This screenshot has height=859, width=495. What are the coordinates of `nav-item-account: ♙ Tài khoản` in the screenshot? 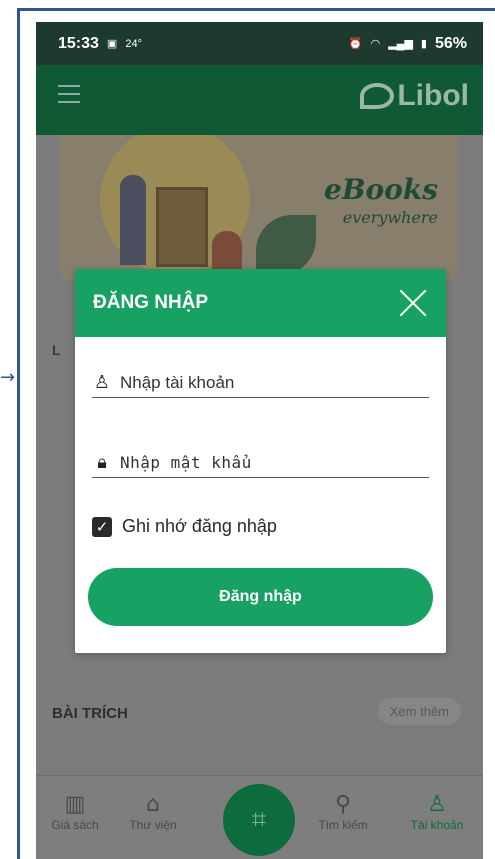 It's located at (437, 812).